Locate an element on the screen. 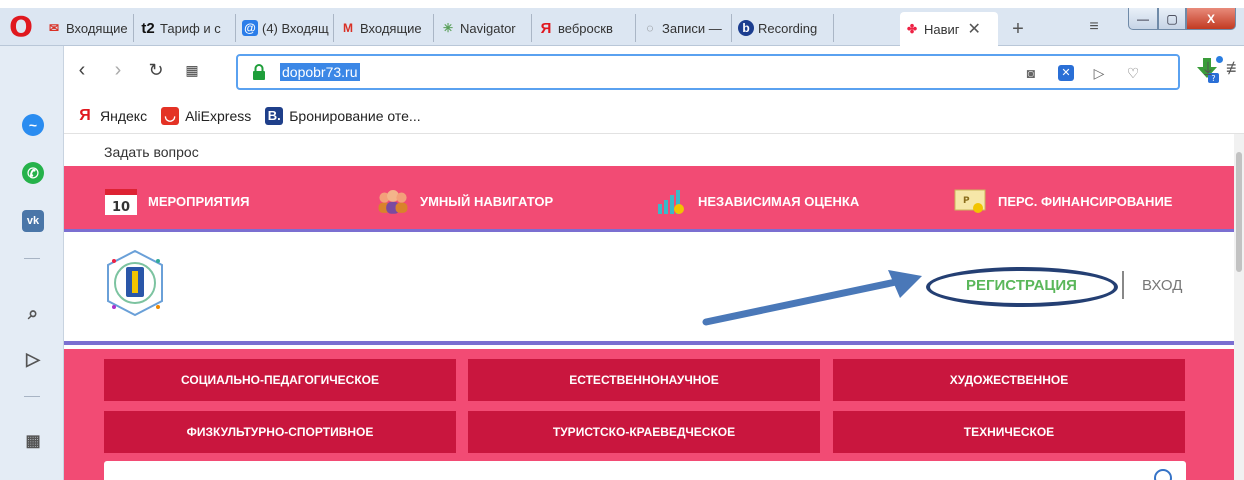 The width and height of the screenshot is (1244, 480). tab-t2: t2 Тариф и с is located at coordinates (186, 28).